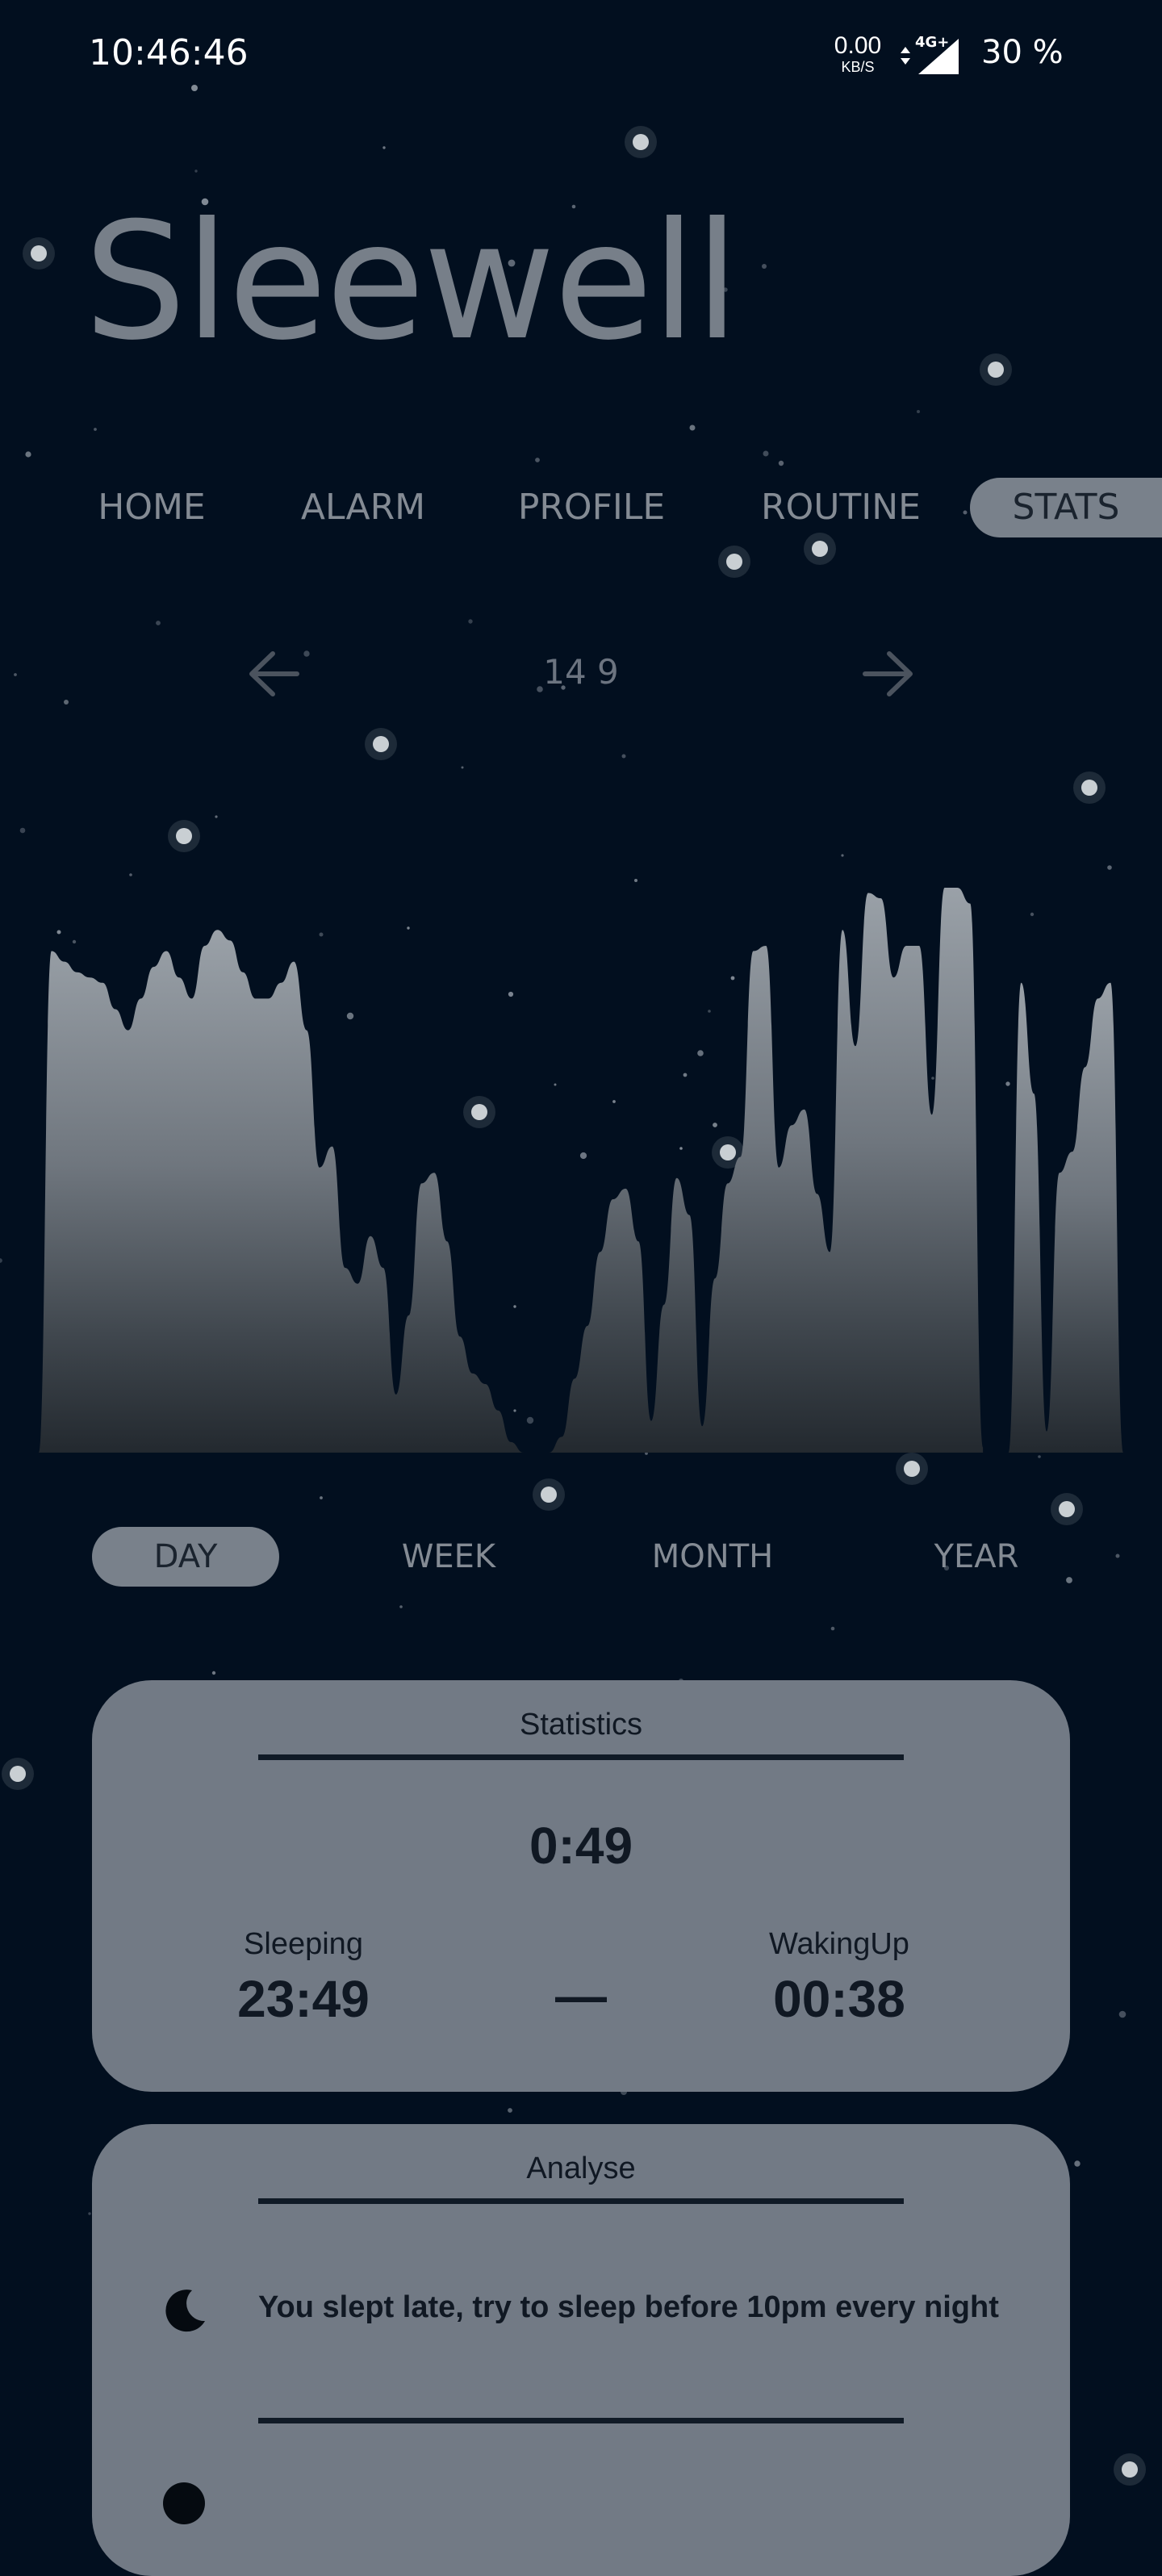 The image size is (1162, 2576). What do you see at coordinates (581, 1757) in the screenshot?
I see `statistics-divider` at bounding box center [581, 1757].